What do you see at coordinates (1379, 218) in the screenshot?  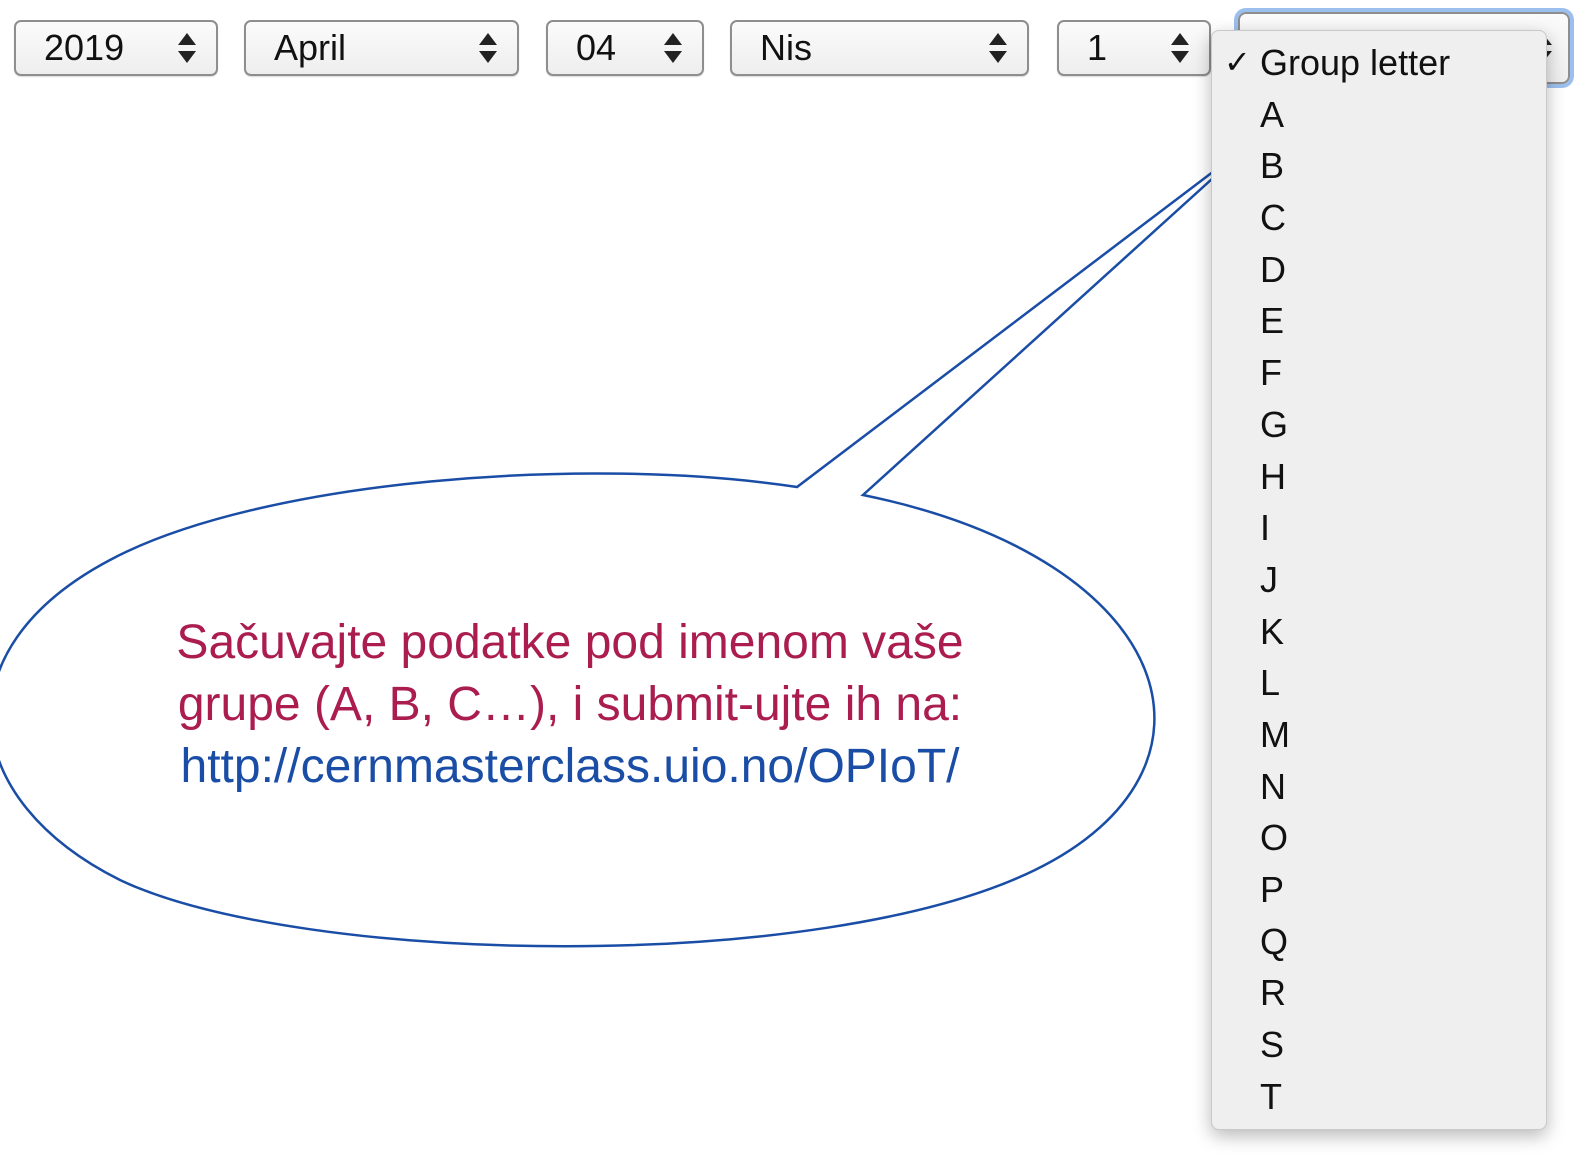 I see `menu-item-c: C` at bounding box center [1379, 218].